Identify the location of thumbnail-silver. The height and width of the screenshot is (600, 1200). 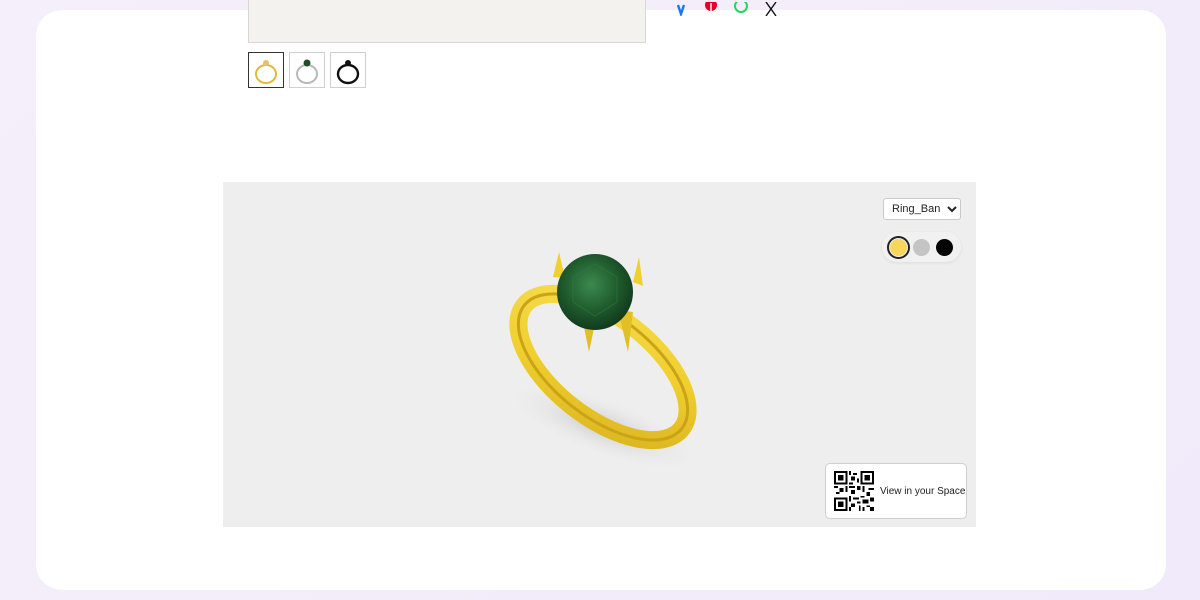
(307, 70).